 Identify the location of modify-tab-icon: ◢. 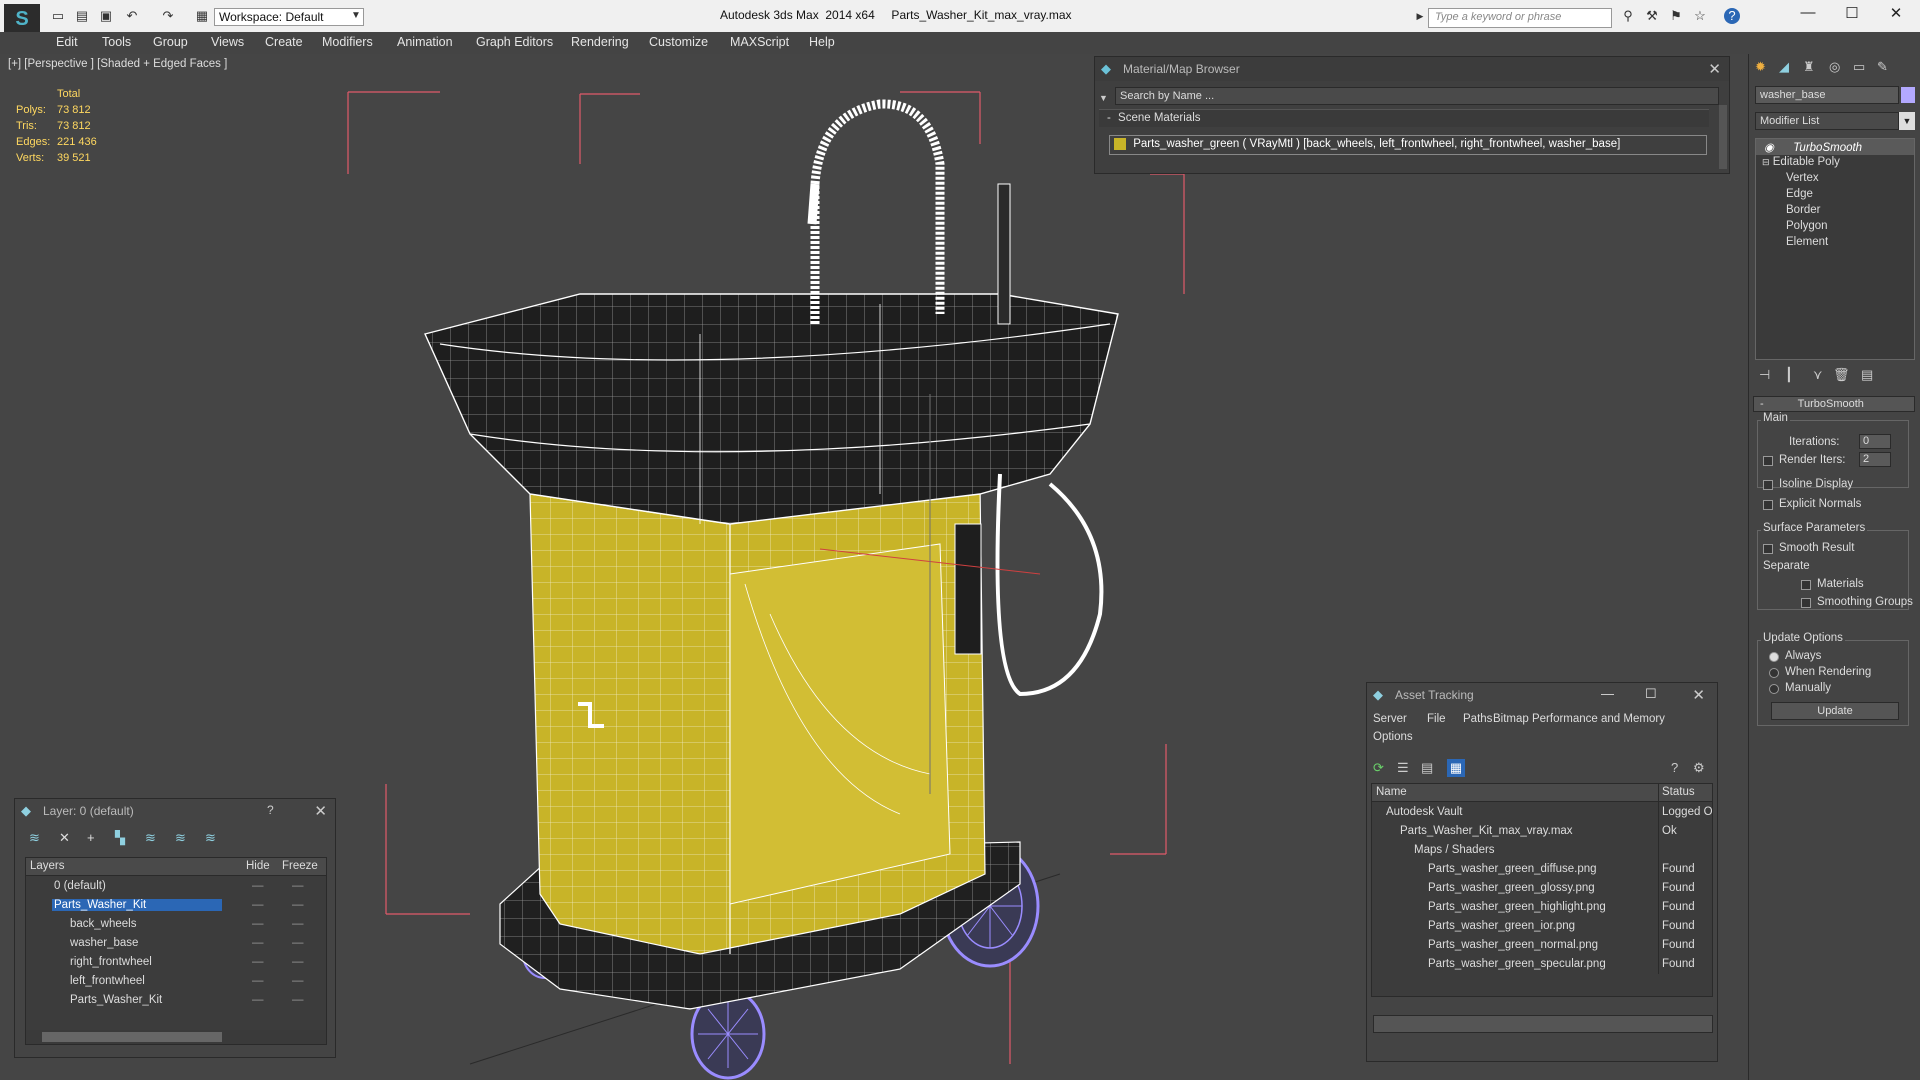
(1784, 67).